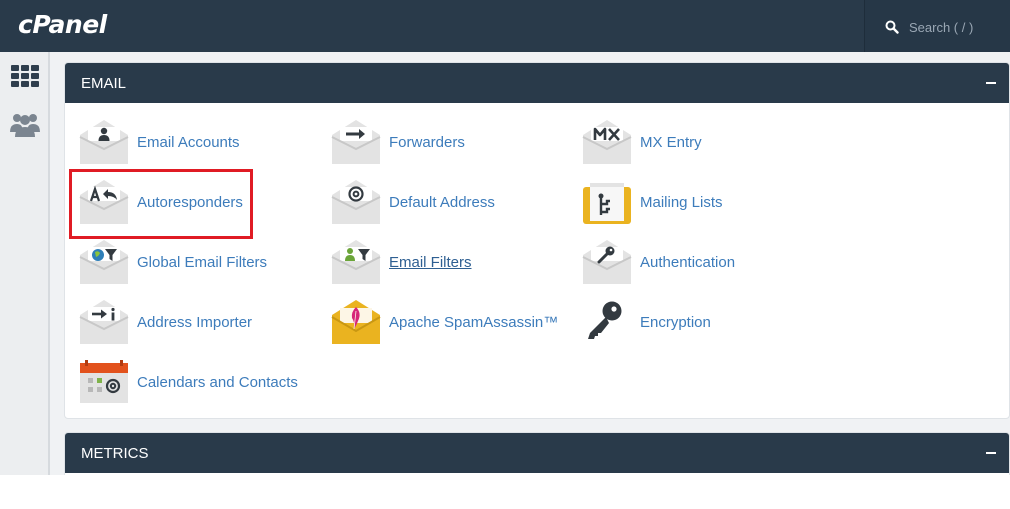  What do you see at coordinates (671, 142) in the screenshot?
I see `mx-entry-label: MX Entry` at bounding box center [671, 142].